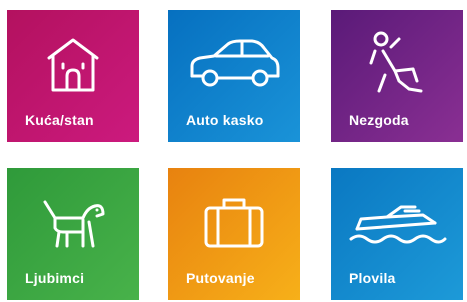  What do you see at coordinates (397, 222) in the screenshot?
I see `boat-icon` at bounding box center [397, 222].